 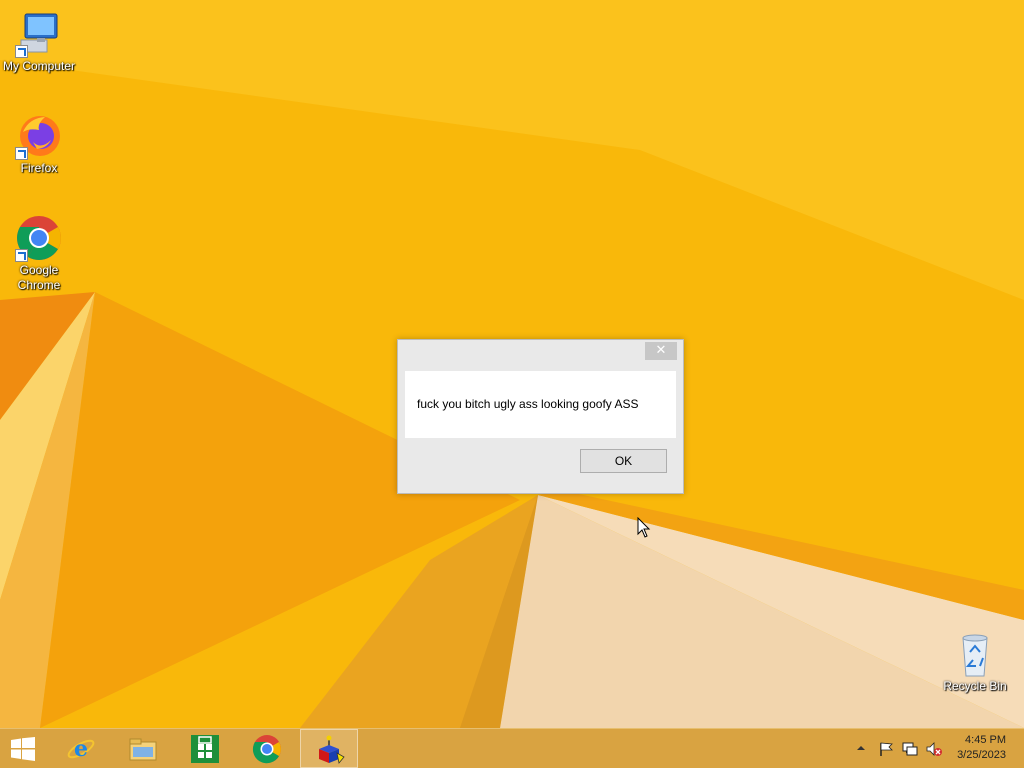 I want to click on desktop-icon-label: Google Chrome, so click(x=39, y=277).